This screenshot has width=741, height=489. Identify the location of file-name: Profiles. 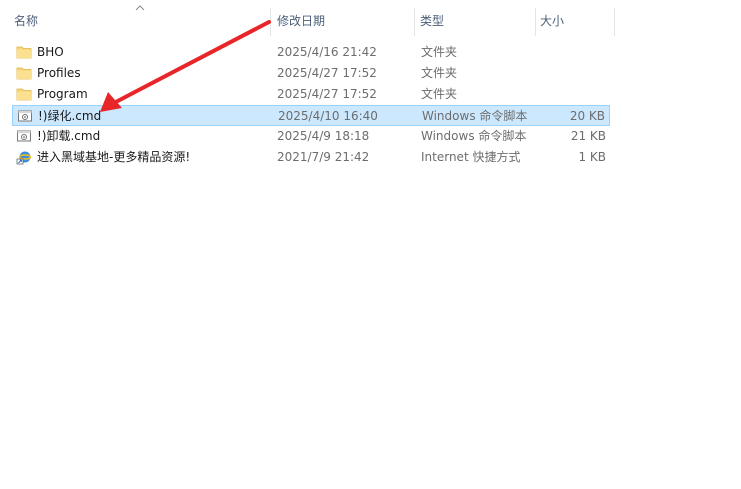
(59, 73).